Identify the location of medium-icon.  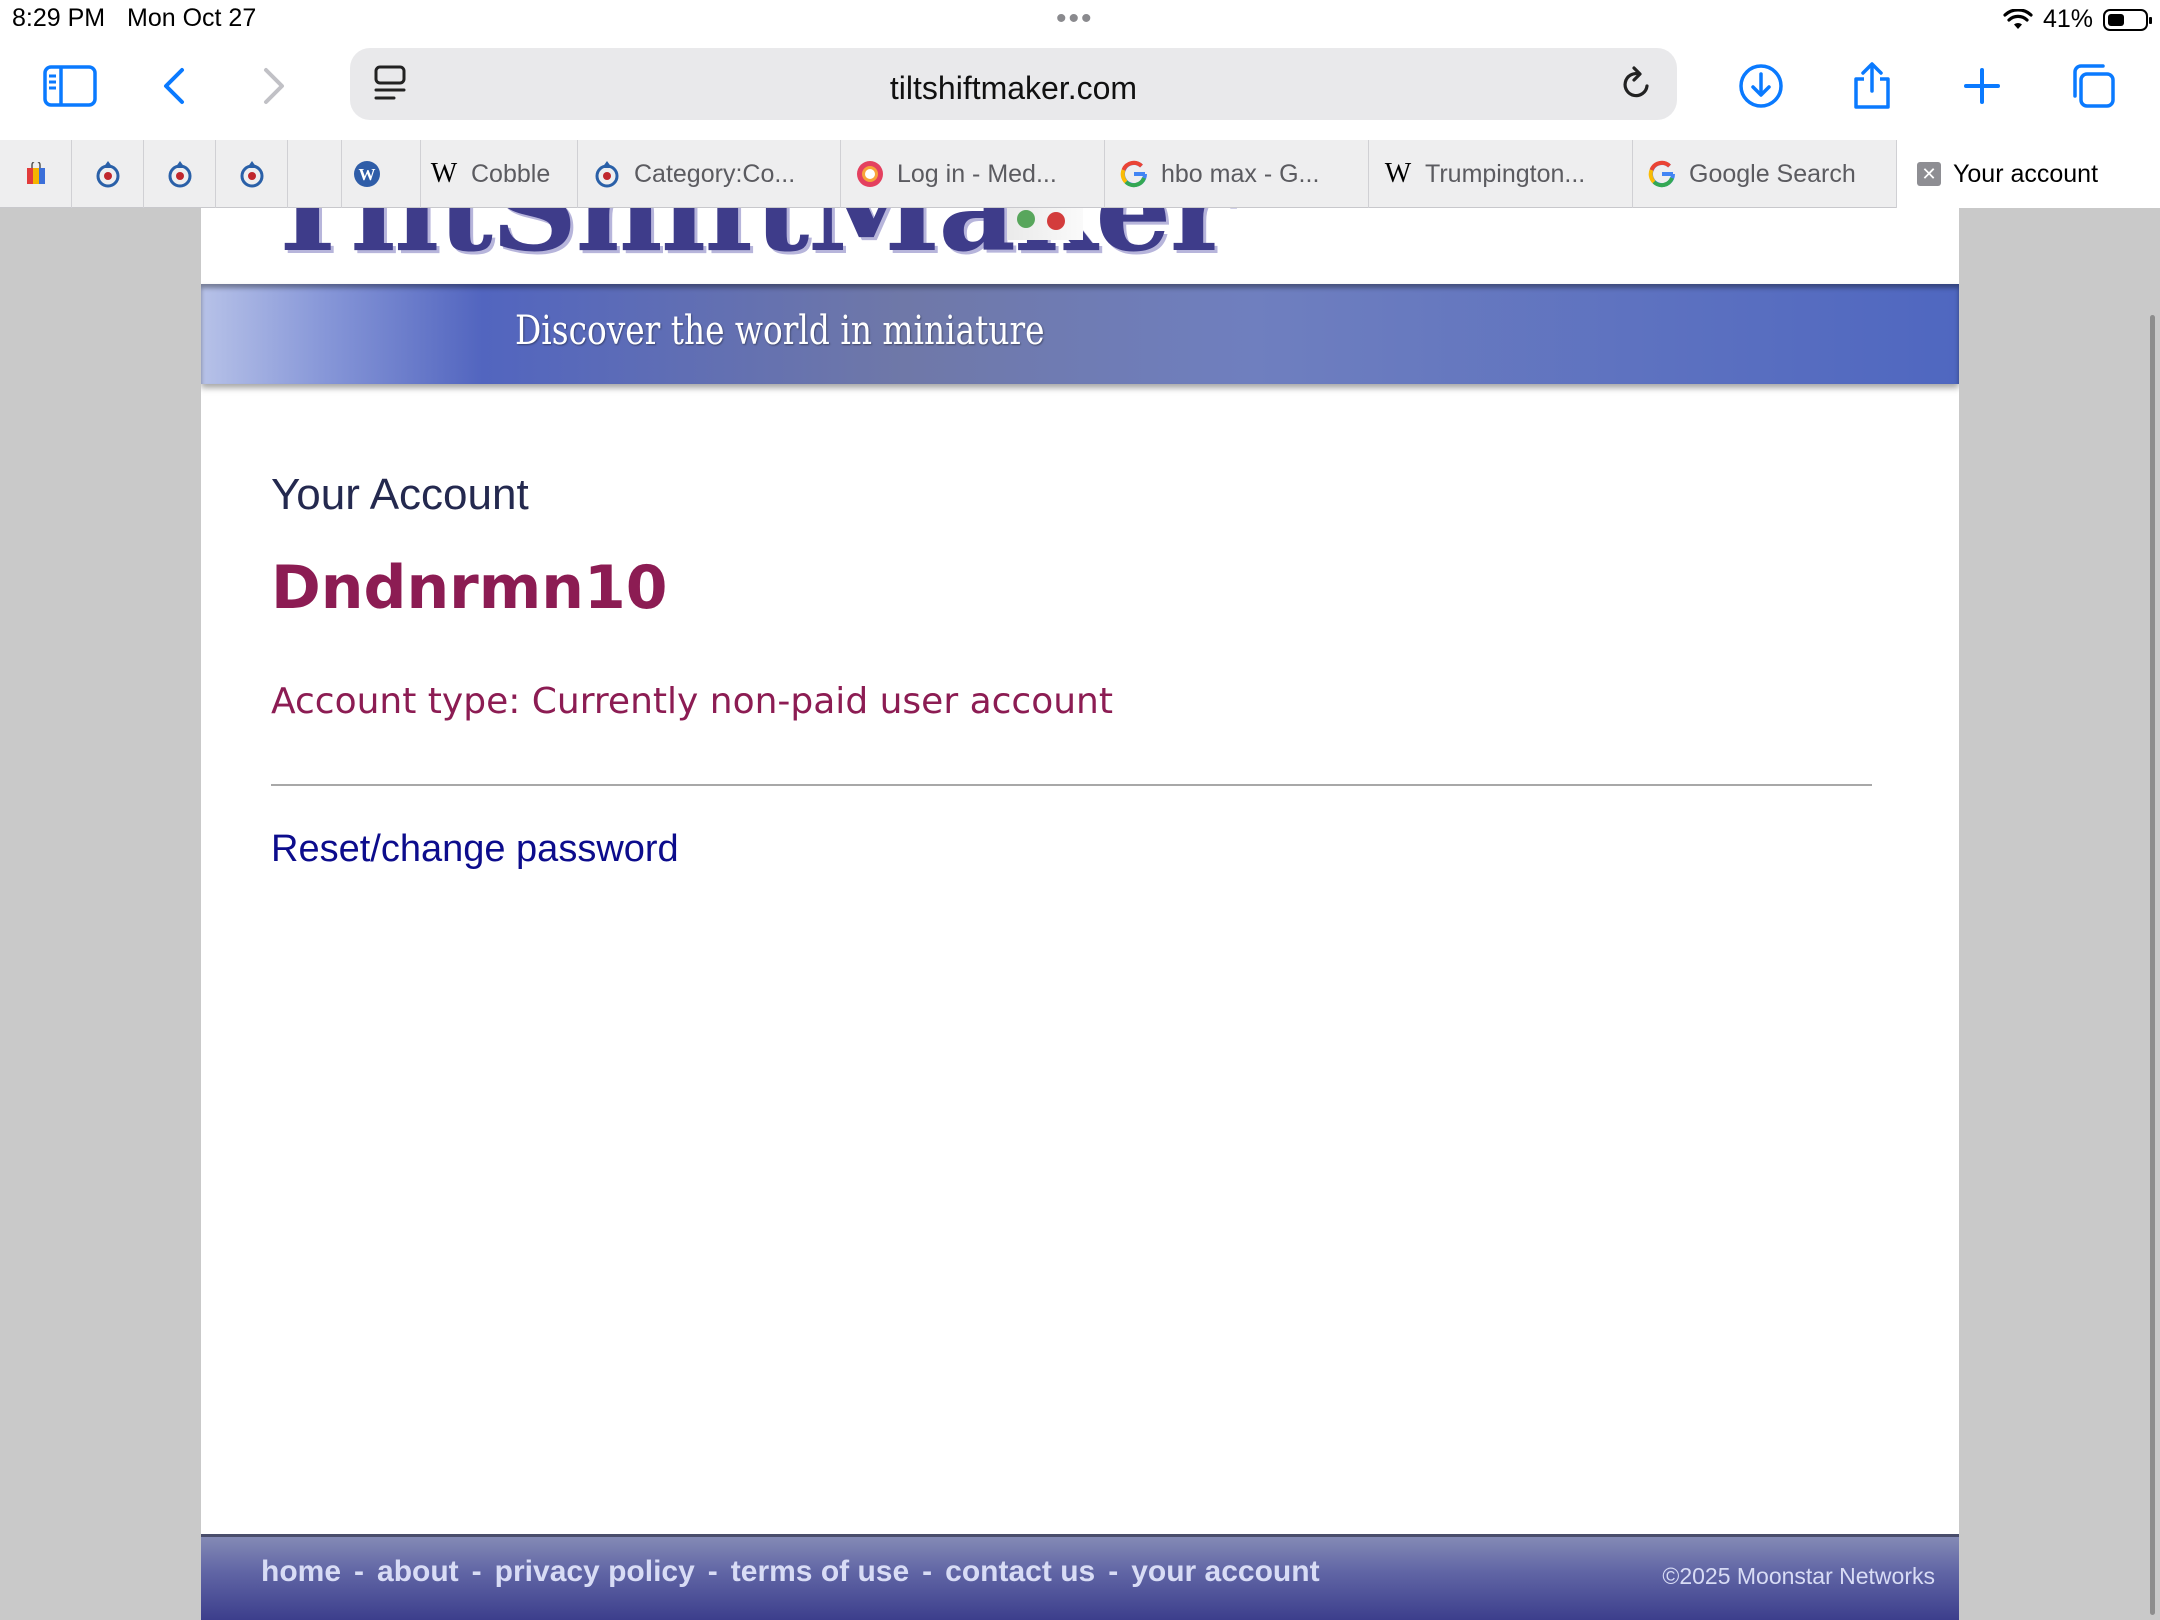
(870, 174).